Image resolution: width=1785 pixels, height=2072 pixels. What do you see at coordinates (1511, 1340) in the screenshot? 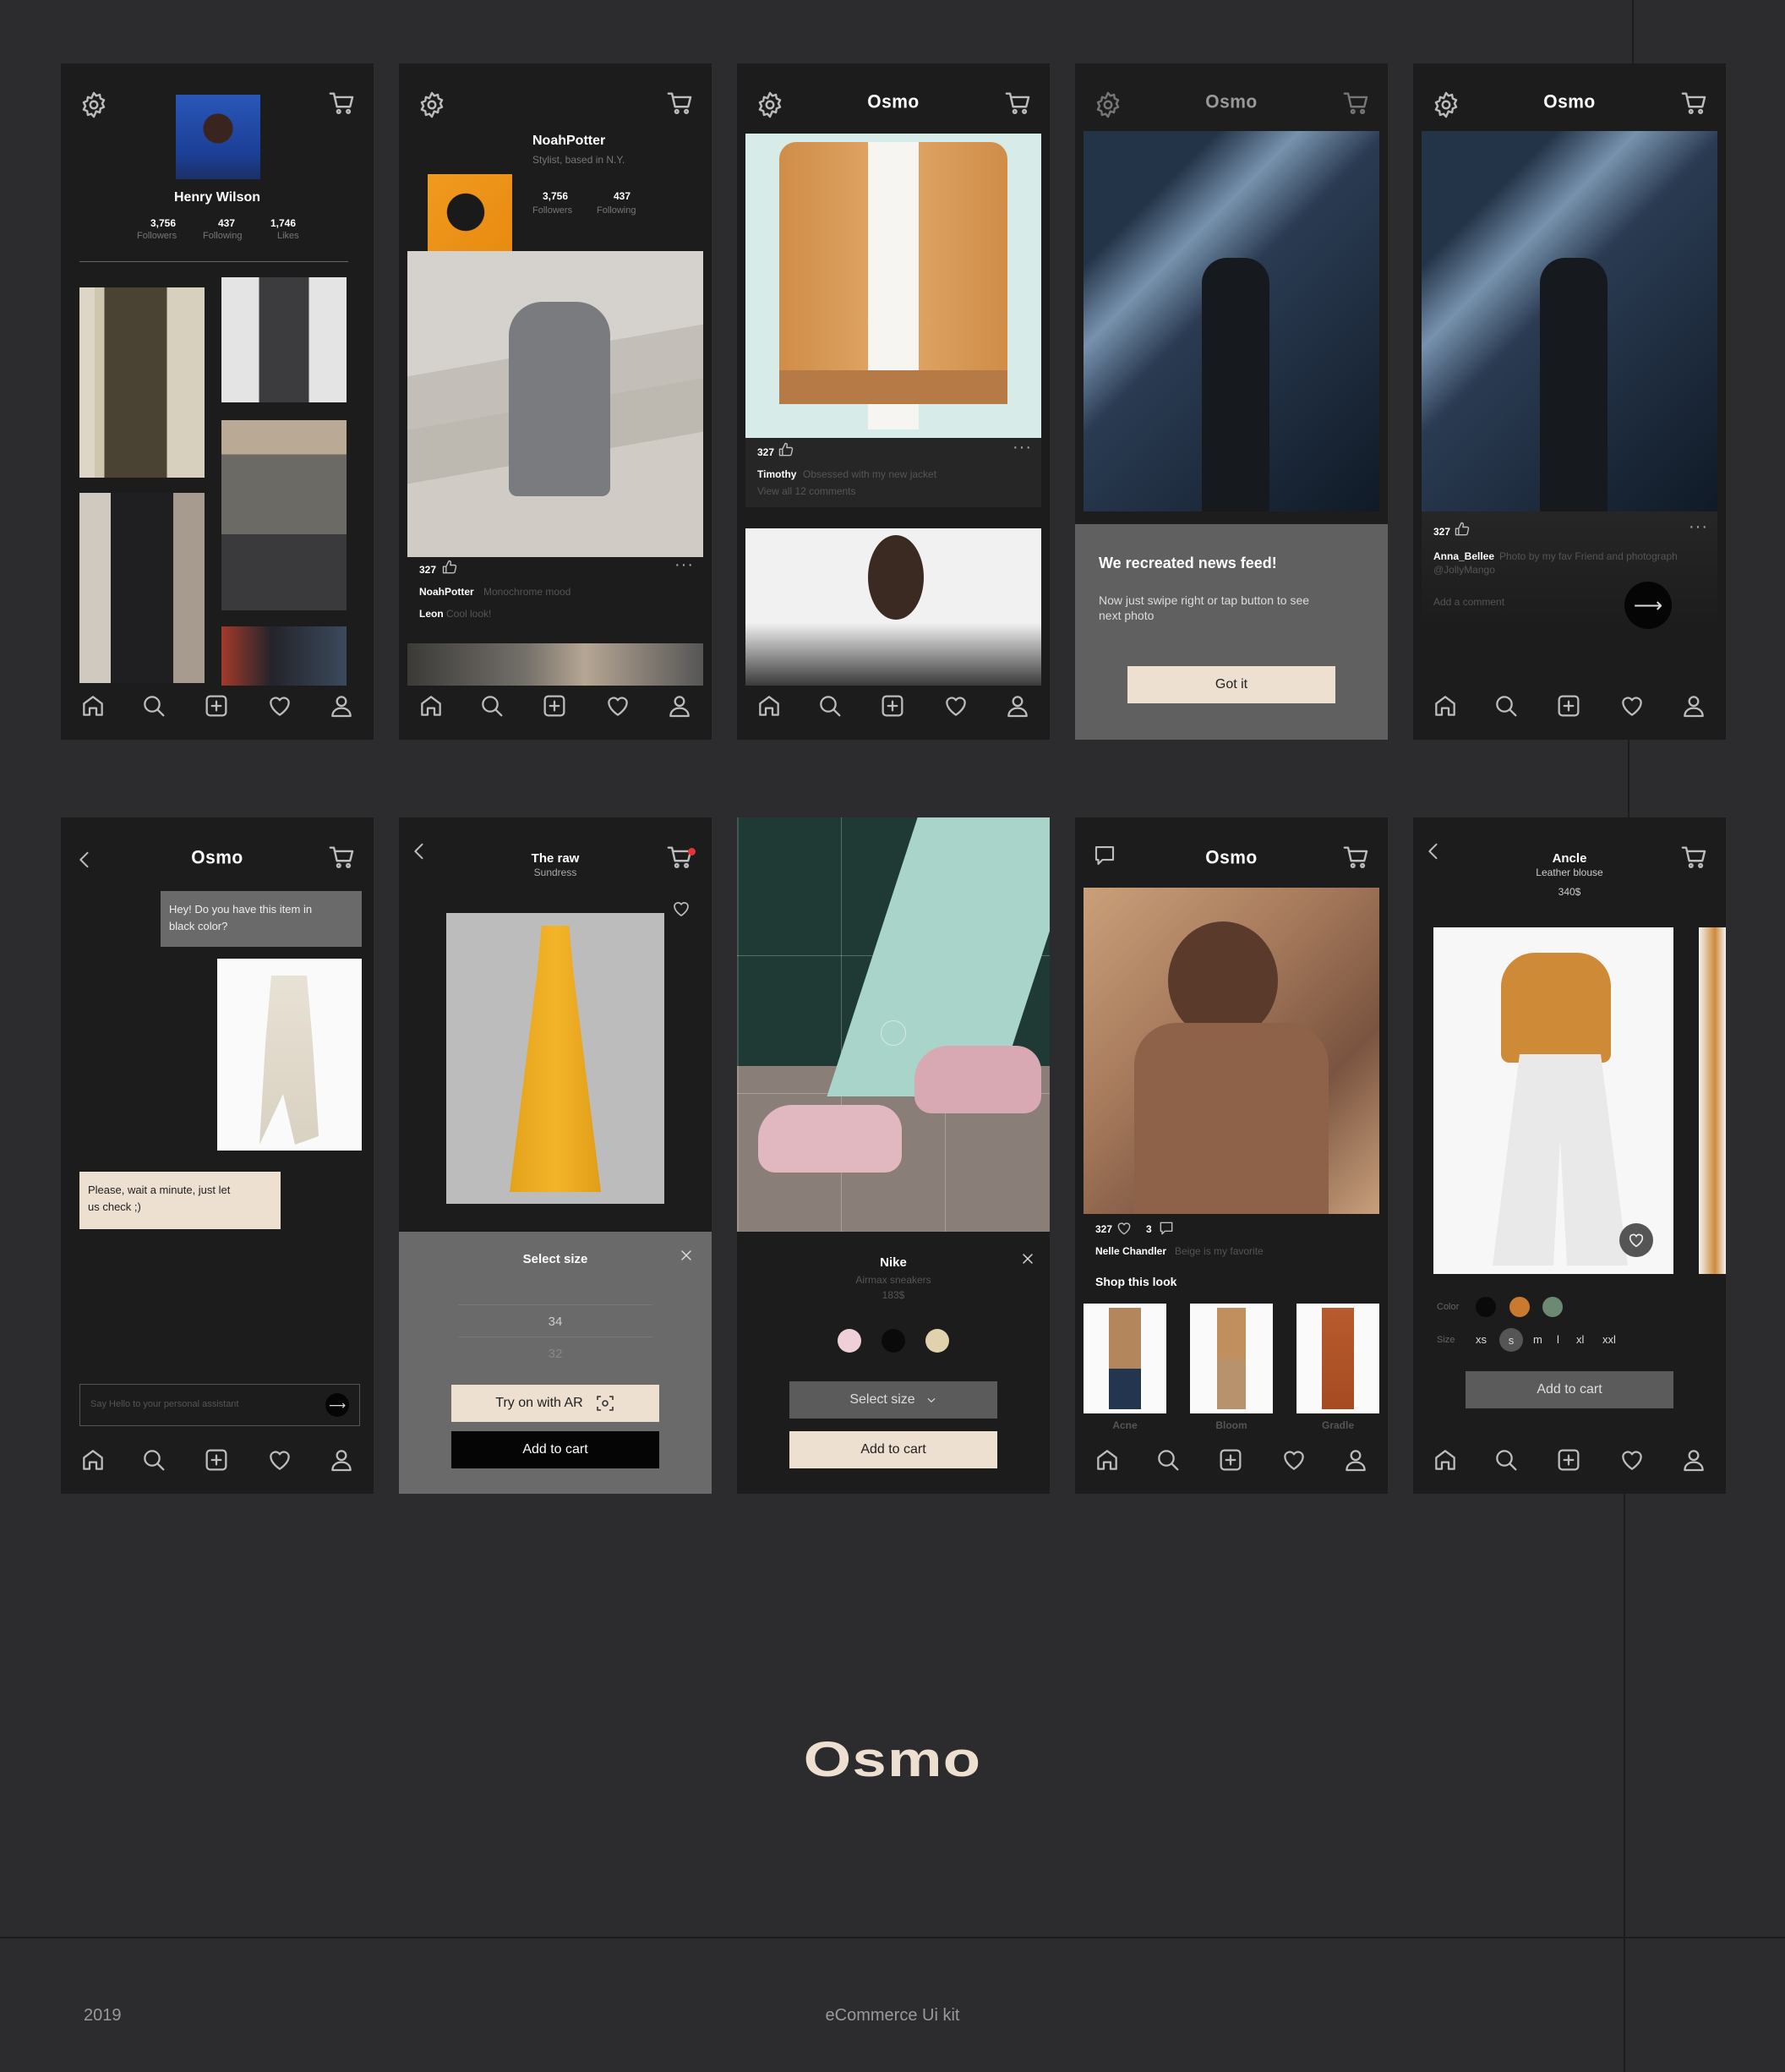
I see `size-option-selected: s` at bounding box center [1511, 1340].